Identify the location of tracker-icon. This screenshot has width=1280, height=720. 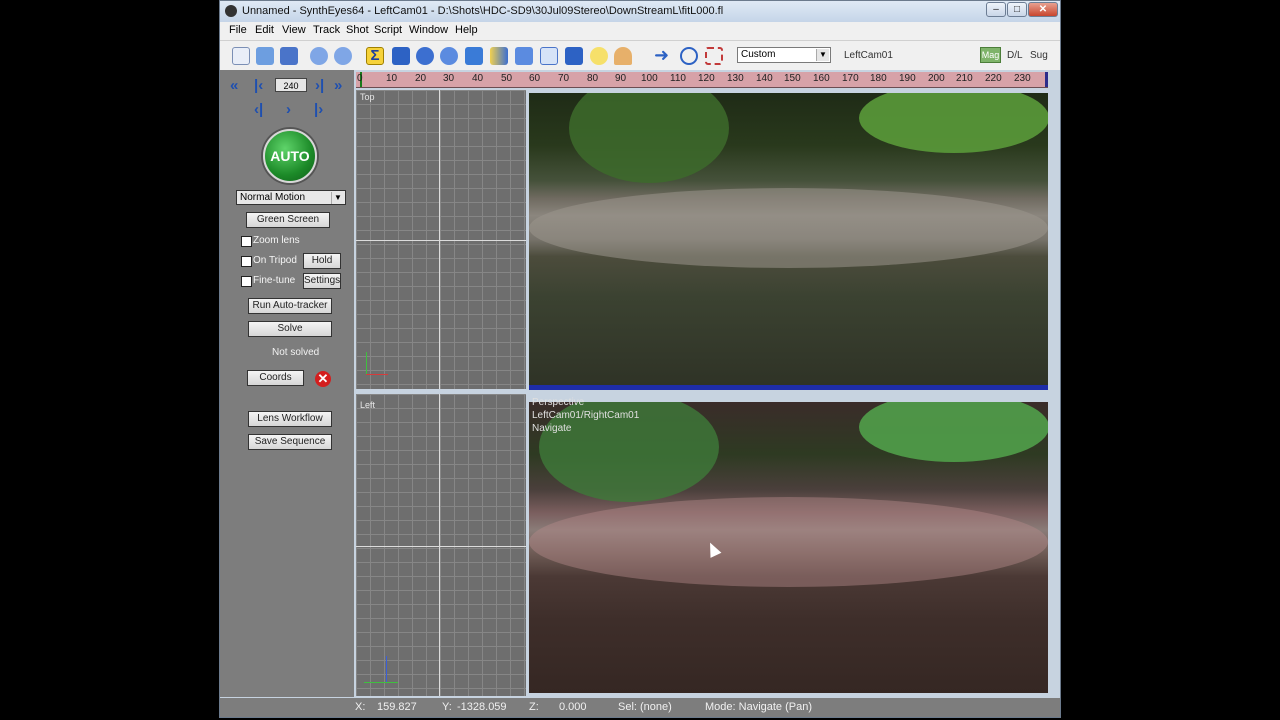
(449, 56).